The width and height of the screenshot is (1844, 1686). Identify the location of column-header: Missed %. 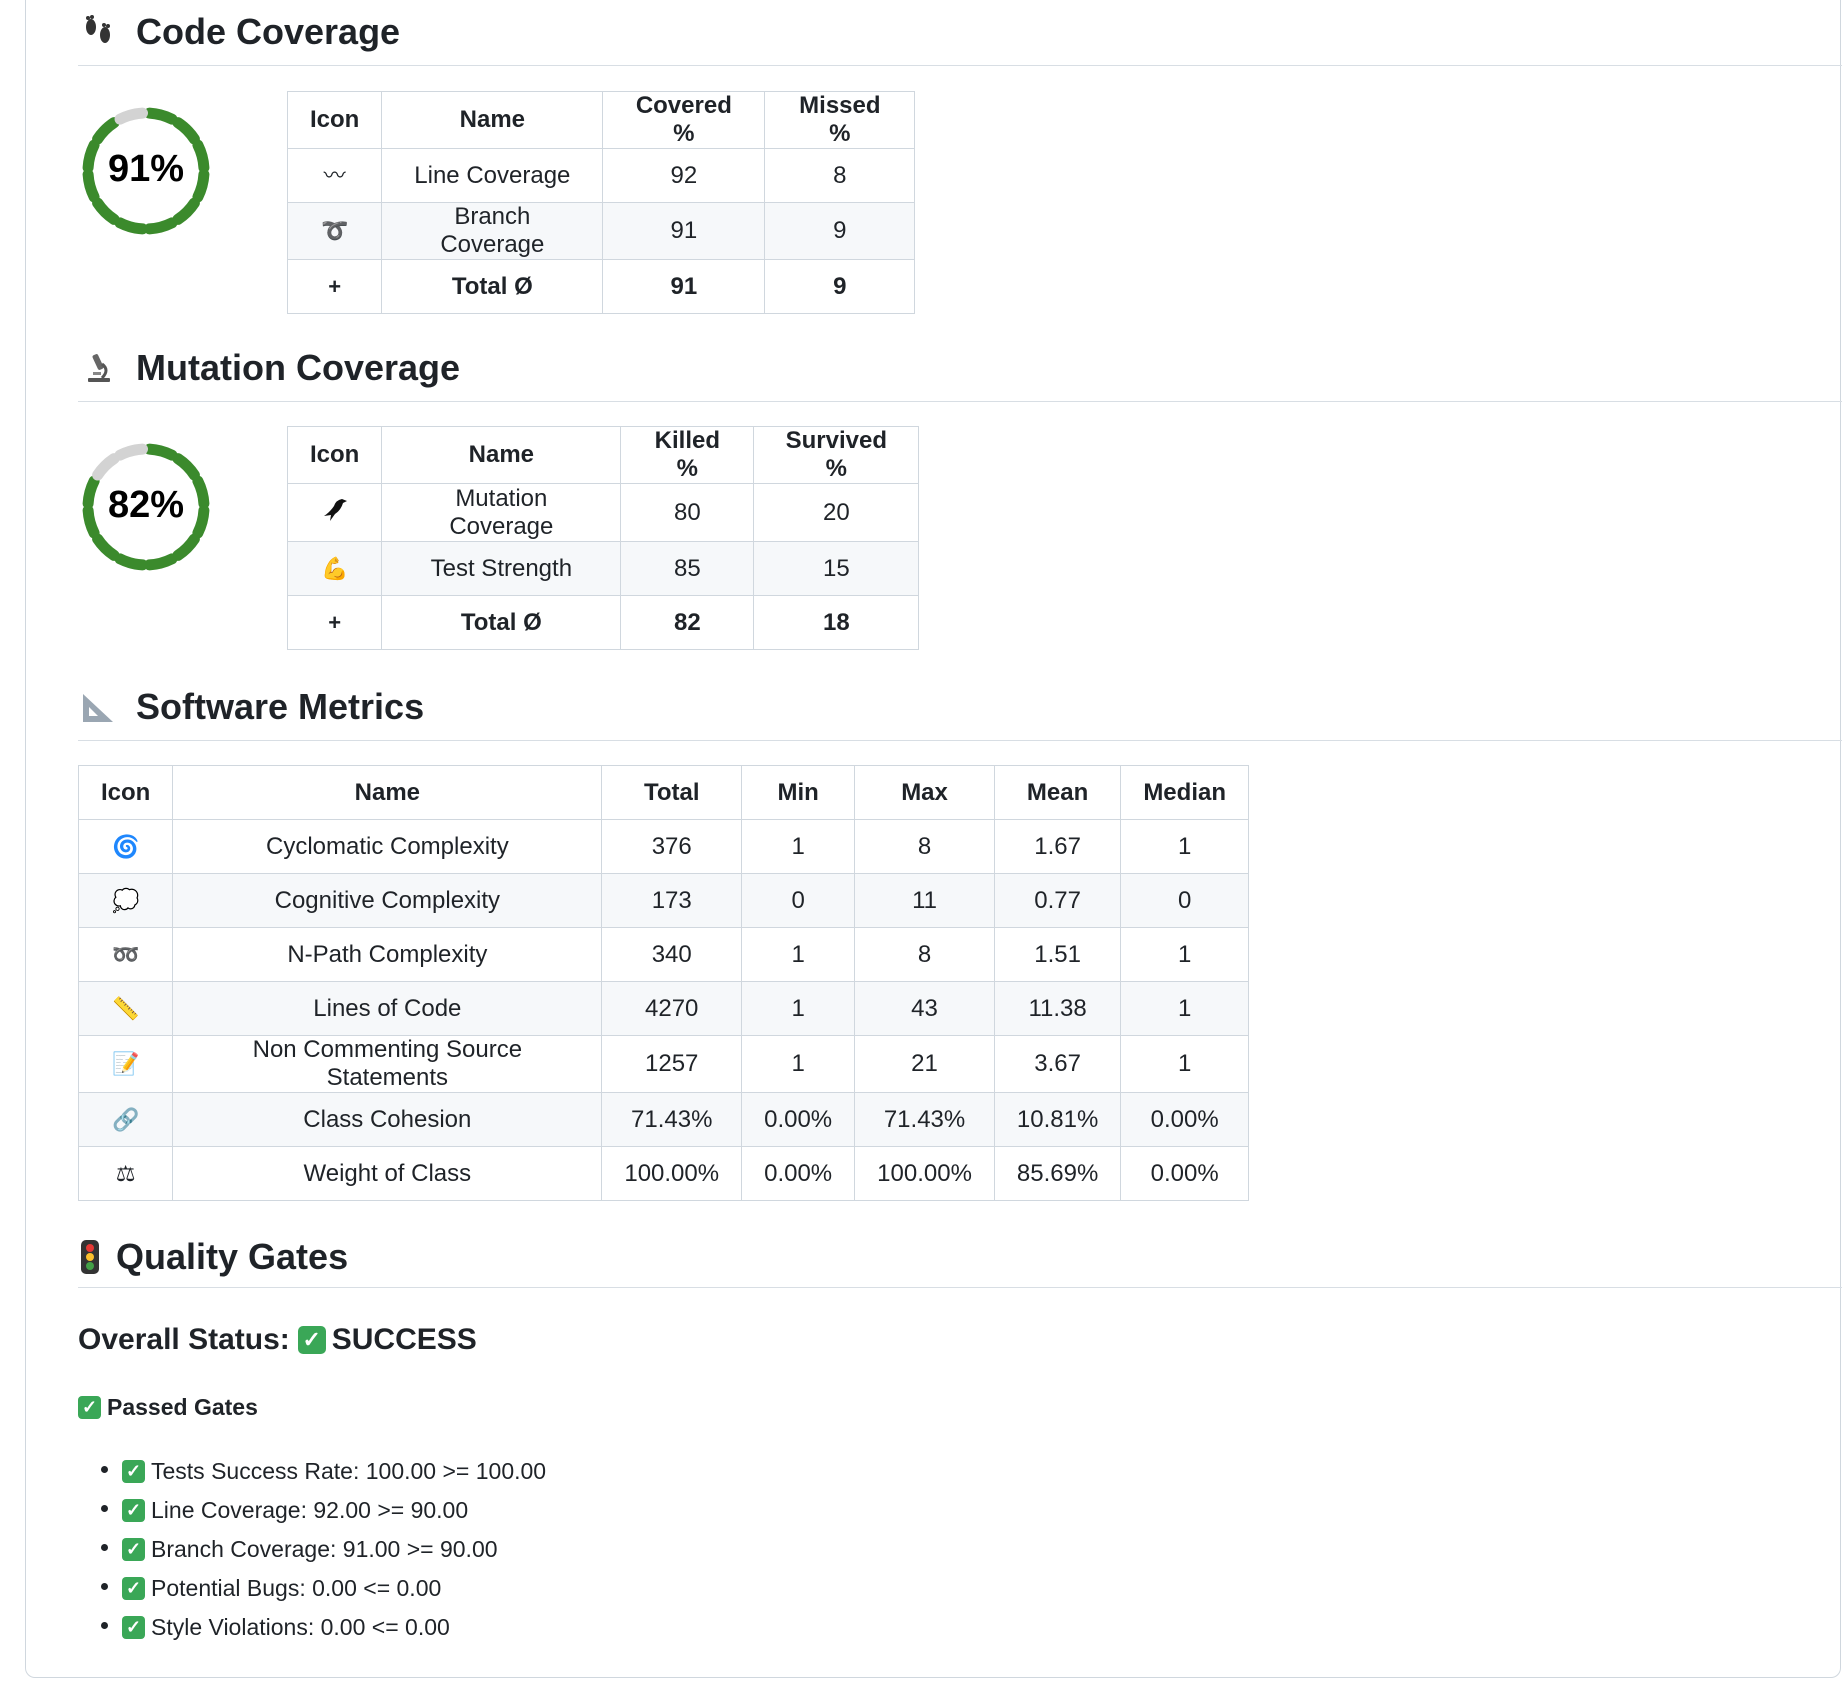
(840, 120).